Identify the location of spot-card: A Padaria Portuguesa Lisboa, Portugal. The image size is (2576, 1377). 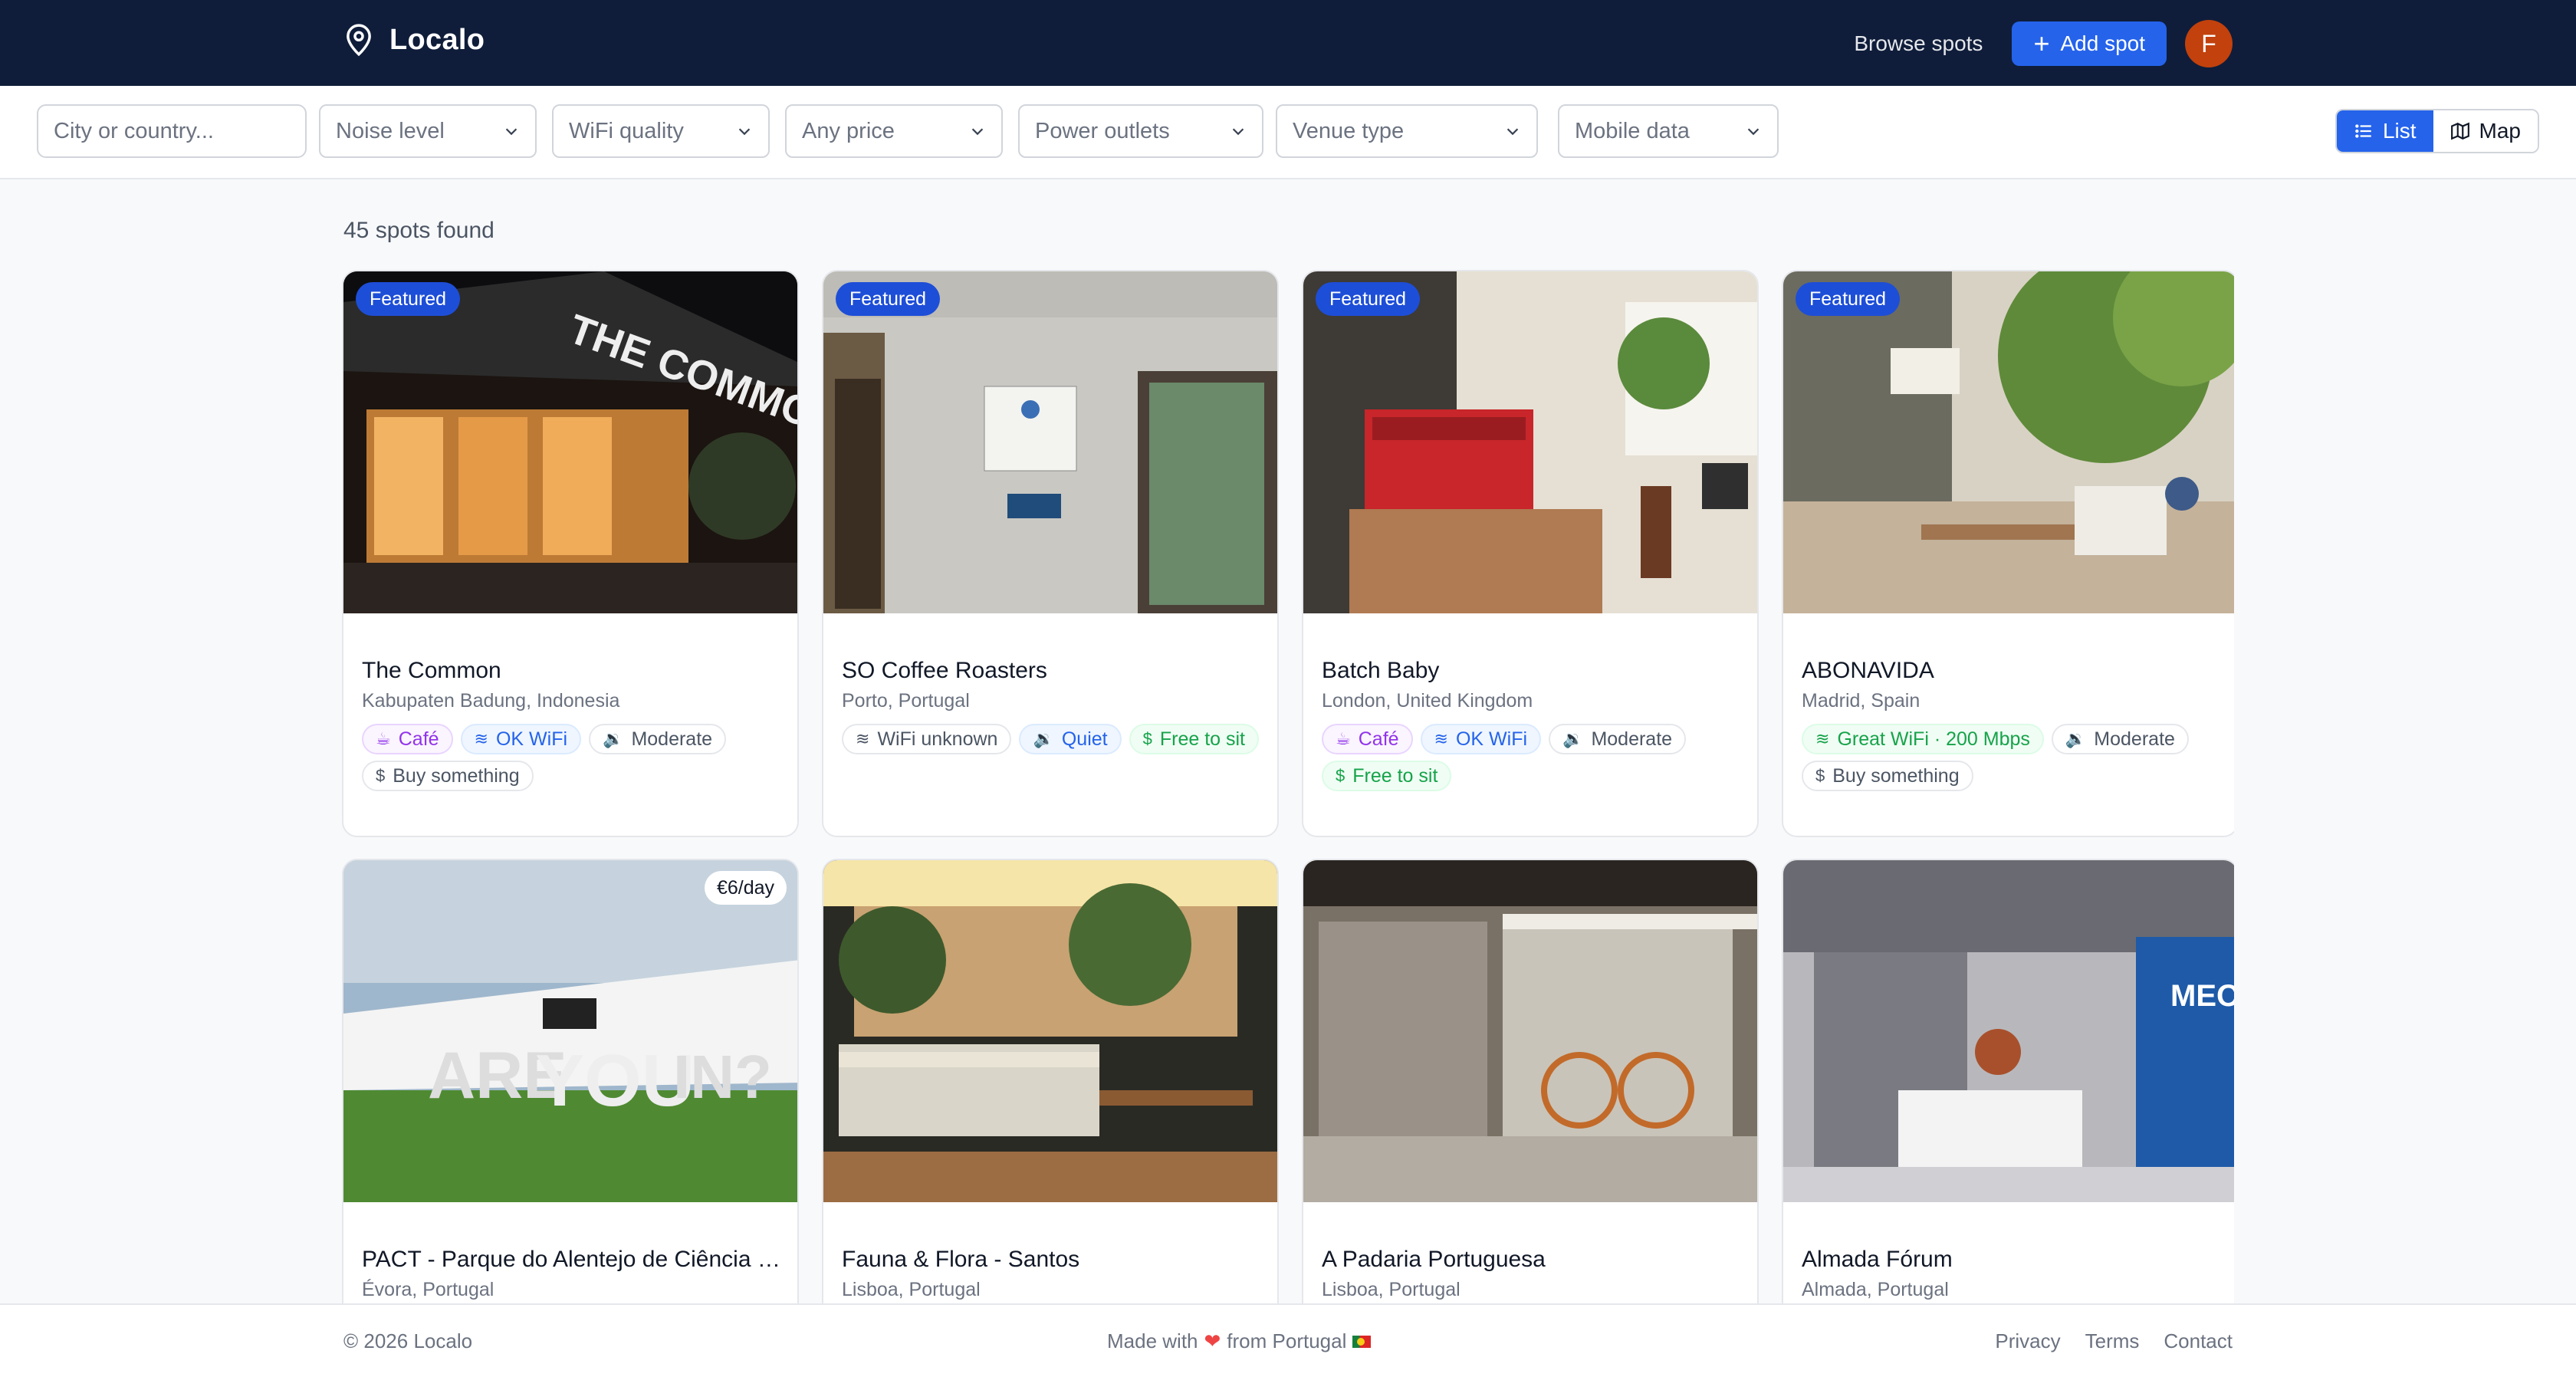
(1531, 1082).